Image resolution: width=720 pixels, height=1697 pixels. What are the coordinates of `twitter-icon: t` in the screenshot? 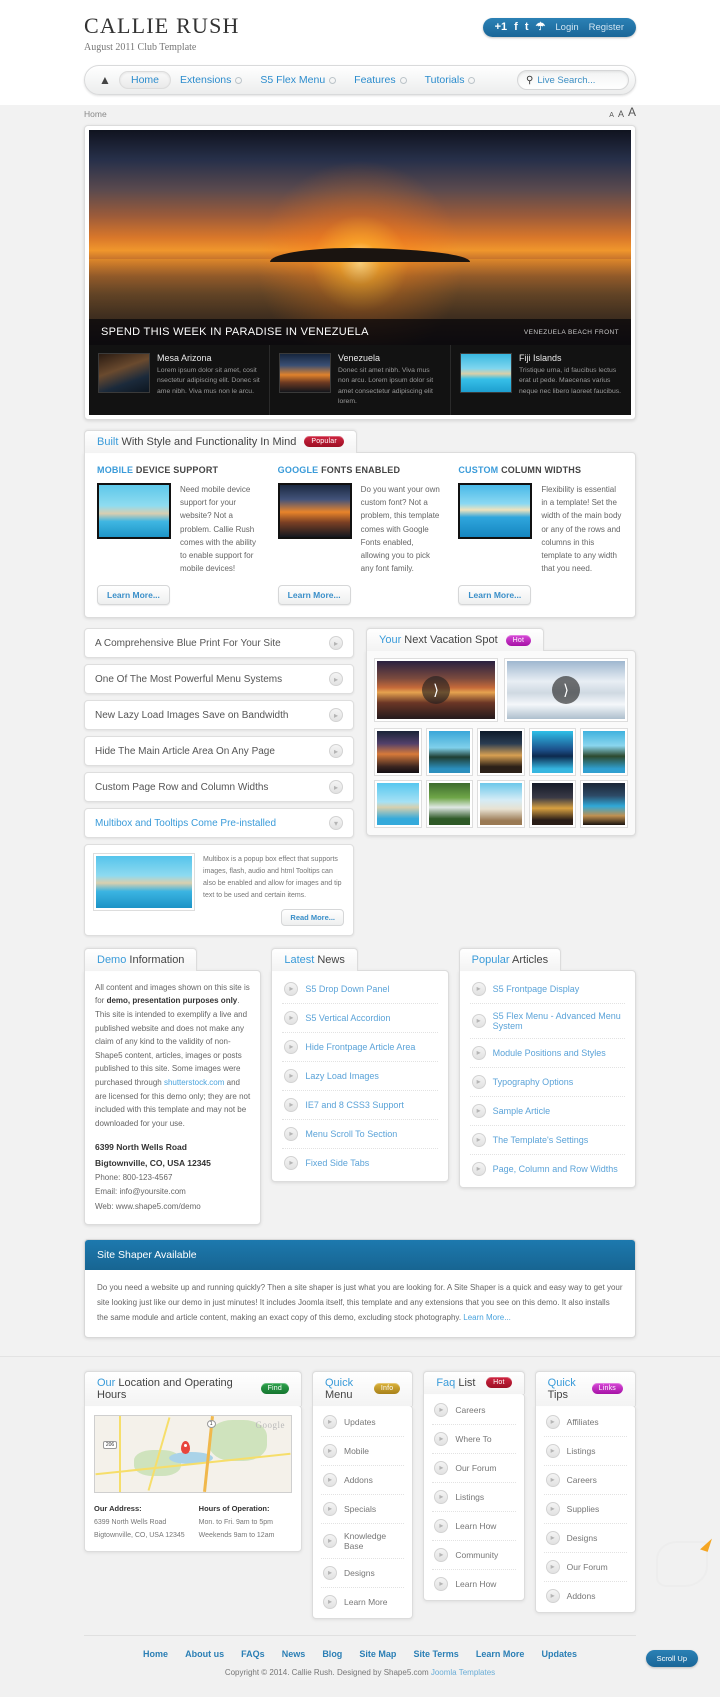 It's located at (527, 27).